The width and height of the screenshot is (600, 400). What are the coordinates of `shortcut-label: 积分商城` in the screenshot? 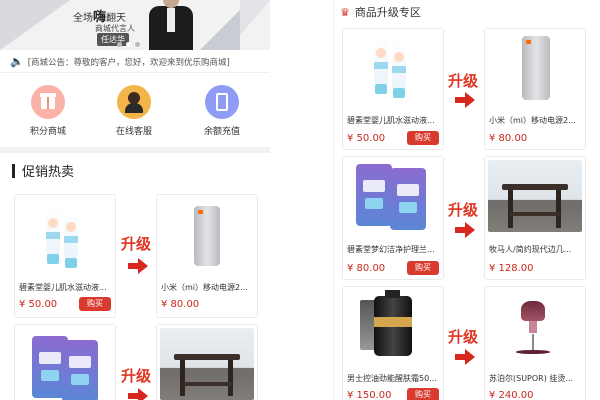 It's located at (47, 132).